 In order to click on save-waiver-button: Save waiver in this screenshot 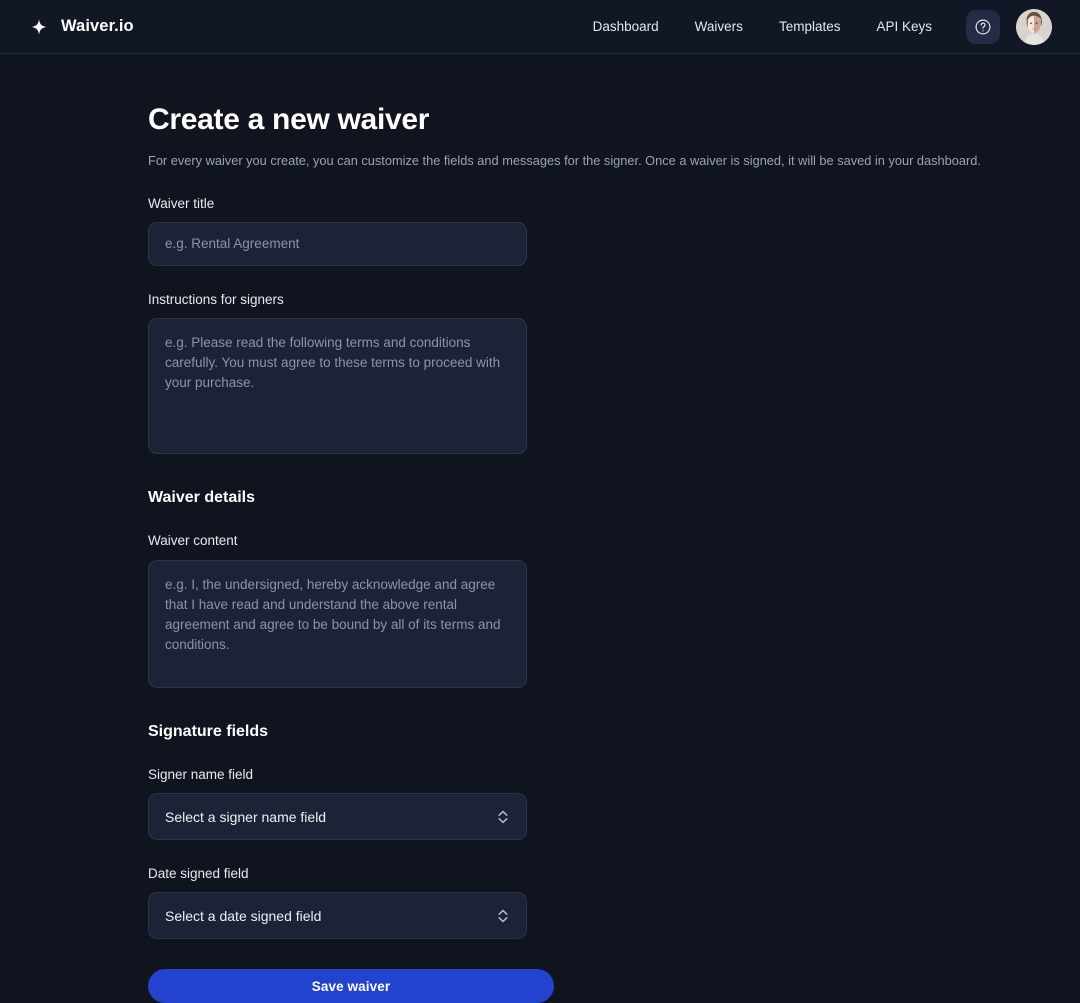, I will do `click(351, 986)`.